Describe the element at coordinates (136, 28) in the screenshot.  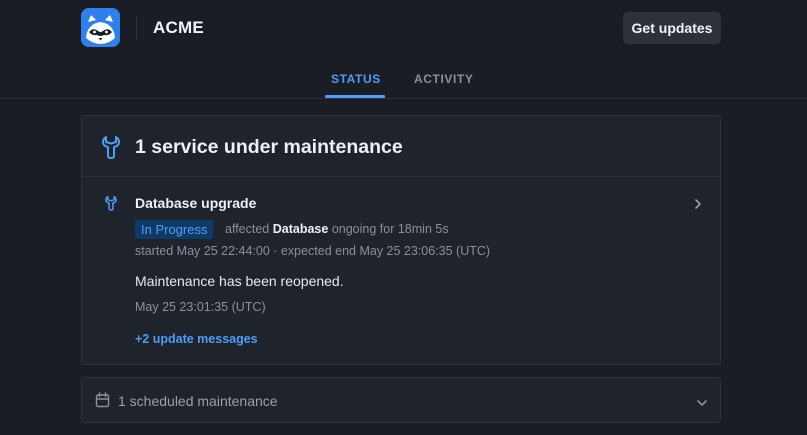
I see `header-divider` at that location.